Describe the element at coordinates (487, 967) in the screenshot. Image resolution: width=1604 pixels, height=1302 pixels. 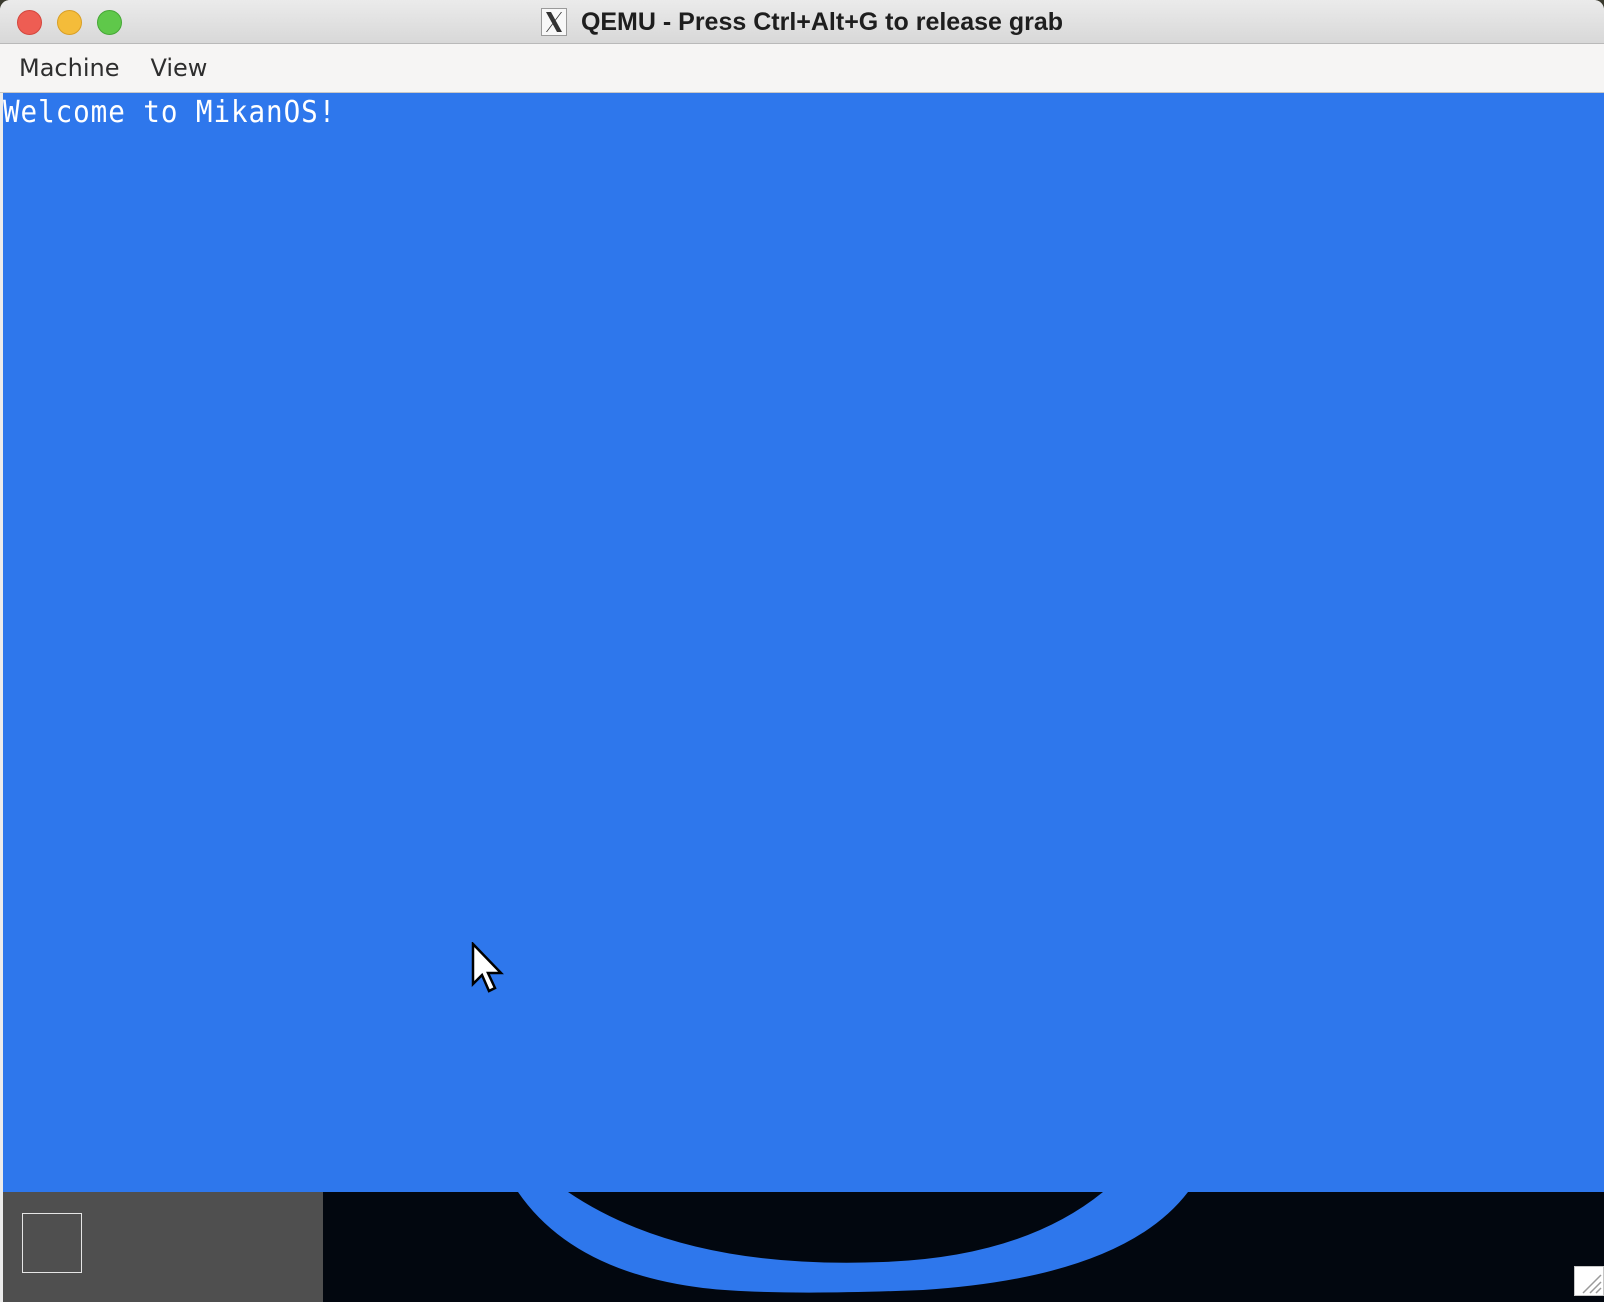
I see `mouse-pointer-icon` at that location.